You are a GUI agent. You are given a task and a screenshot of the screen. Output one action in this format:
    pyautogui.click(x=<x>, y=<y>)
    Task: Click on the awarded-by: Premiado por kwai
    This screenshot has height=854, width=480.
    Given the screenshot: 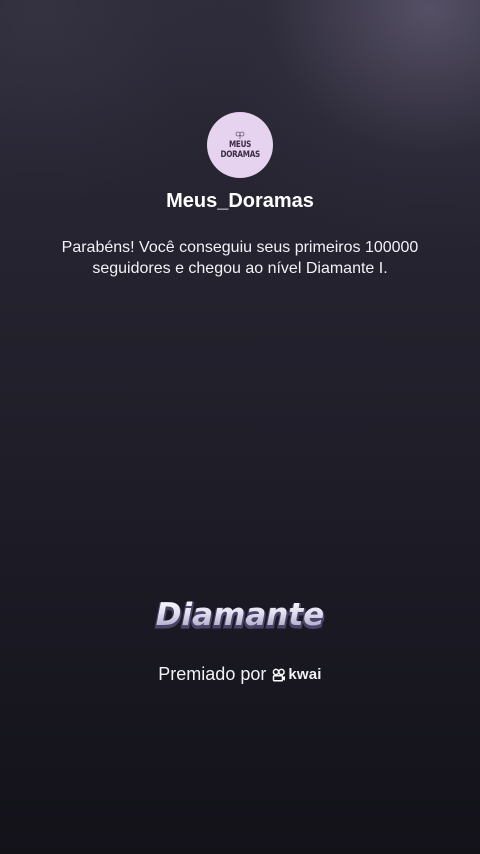 What is the action you would take?
    pyautogui.click(x=240, y=674)
    